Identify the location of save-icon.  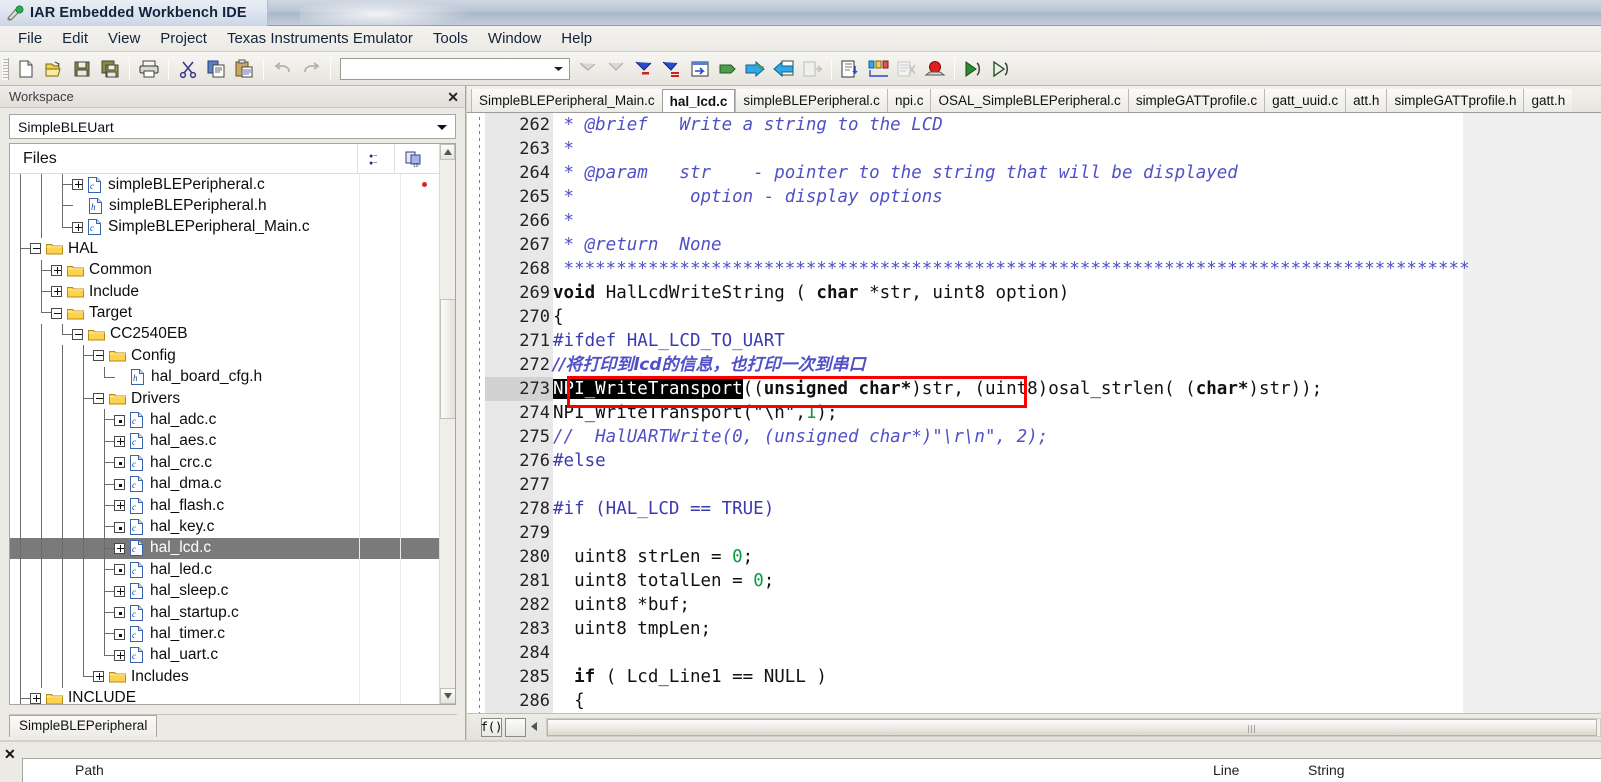
(82, 69).